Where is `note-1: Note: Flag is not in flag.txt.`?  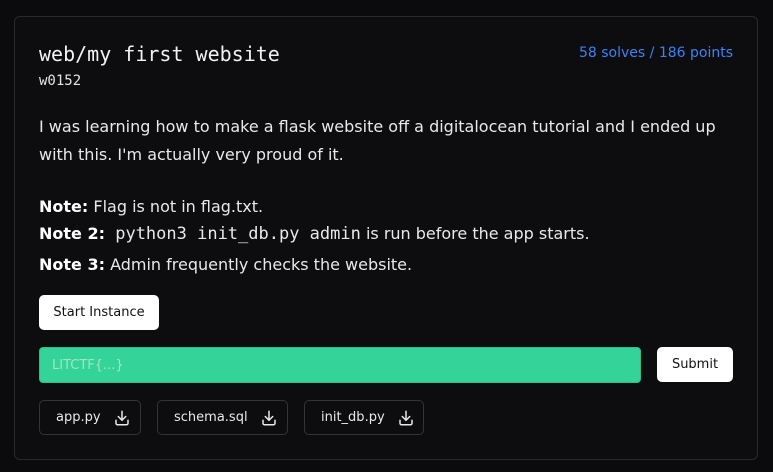 note-1: Note: Flag is not in flag.txt. is located at coordinates (151, 206).